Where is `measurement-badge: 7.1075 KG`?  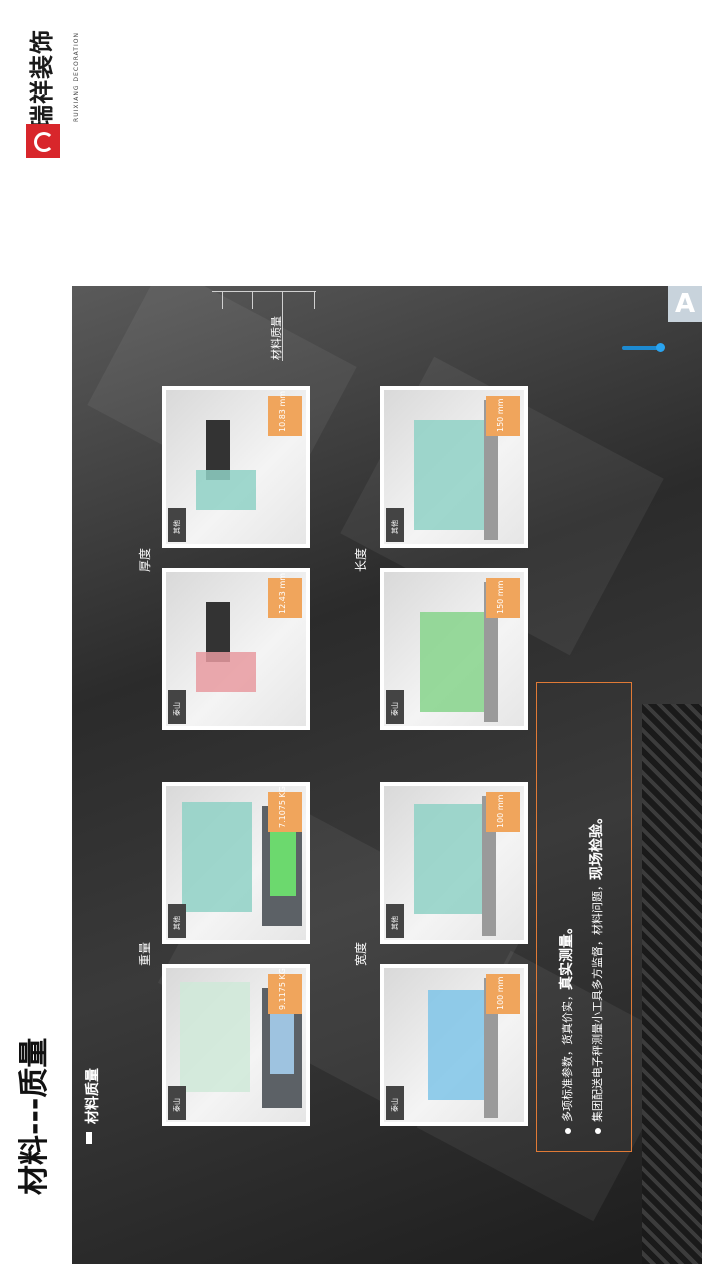 measurement-badge: 7.1075 KG is located at coordinates (285, 809).